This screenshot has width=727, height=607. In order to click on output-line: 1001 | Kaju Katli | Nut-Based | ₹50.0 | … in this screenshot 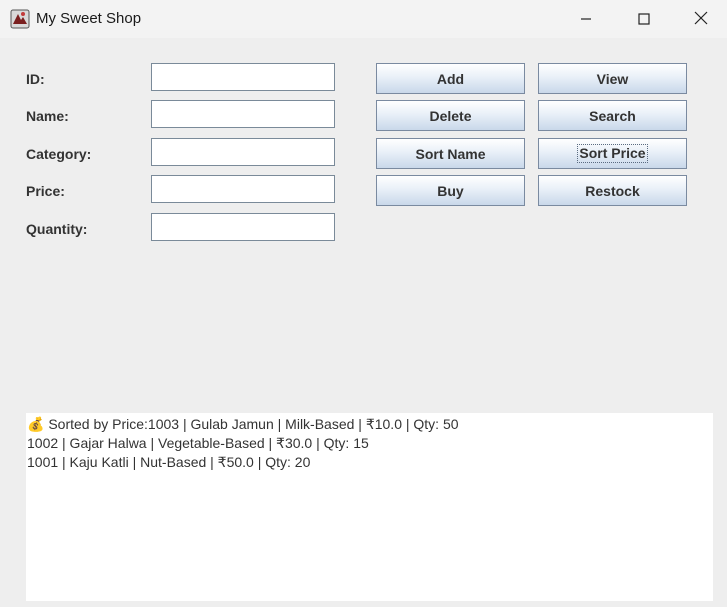, I will do `click(169, 462)`.